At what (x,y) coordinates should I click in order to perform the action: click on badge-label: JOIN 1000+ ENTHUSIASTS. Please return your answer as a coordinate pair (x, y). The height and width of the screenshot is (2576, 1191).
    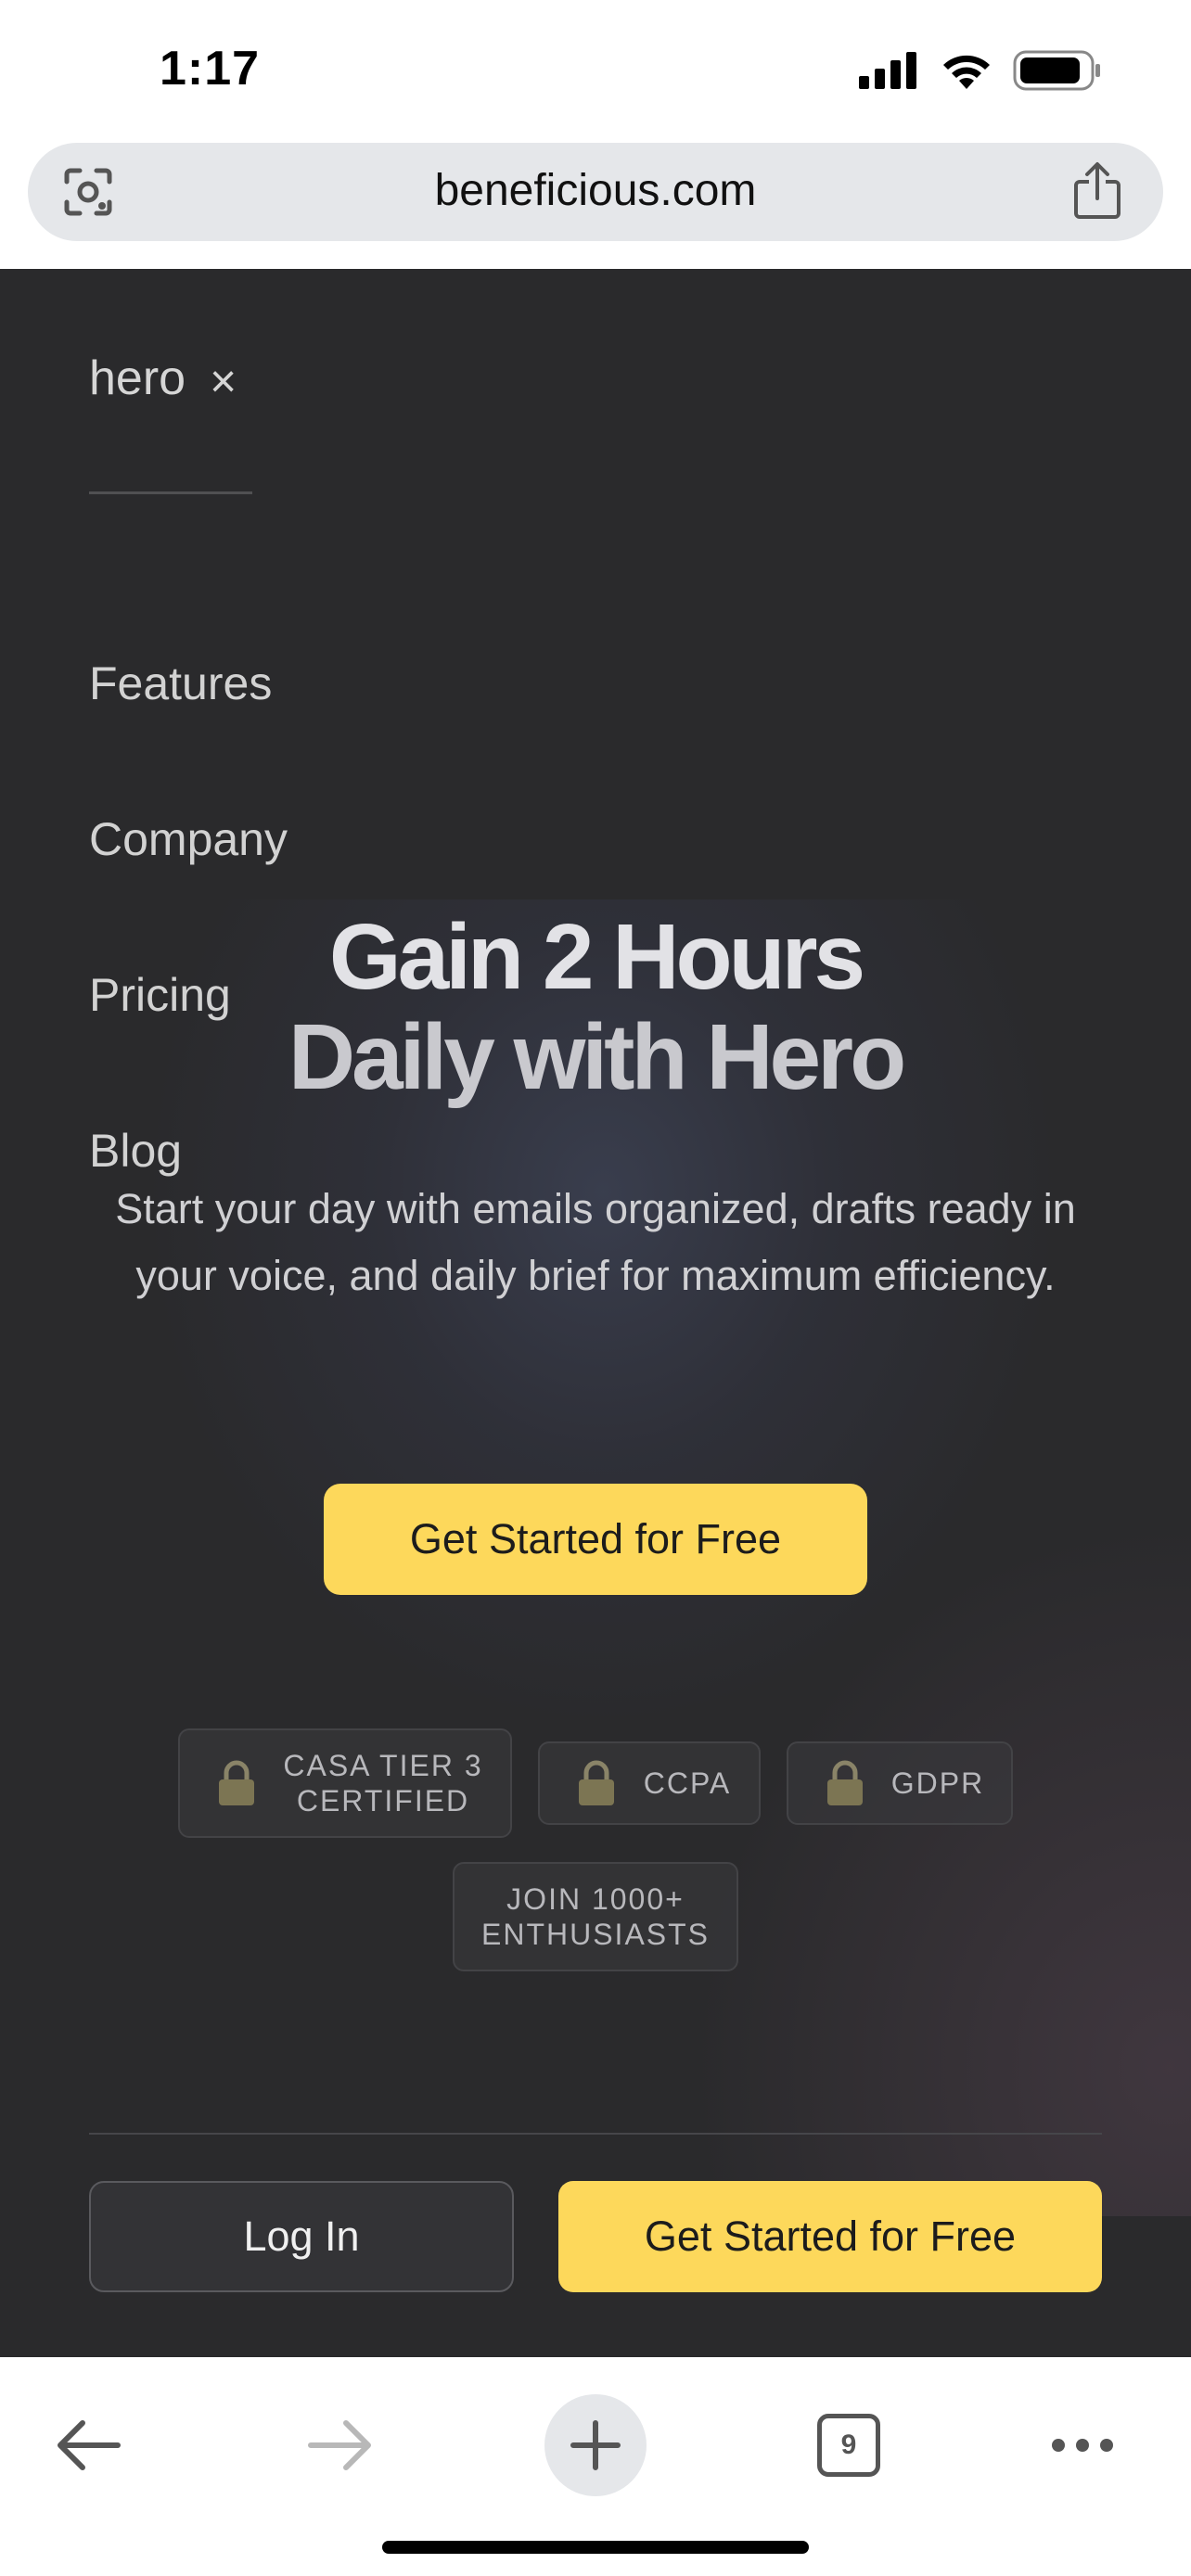
    Looking at the image, I should click on (595, 1916).